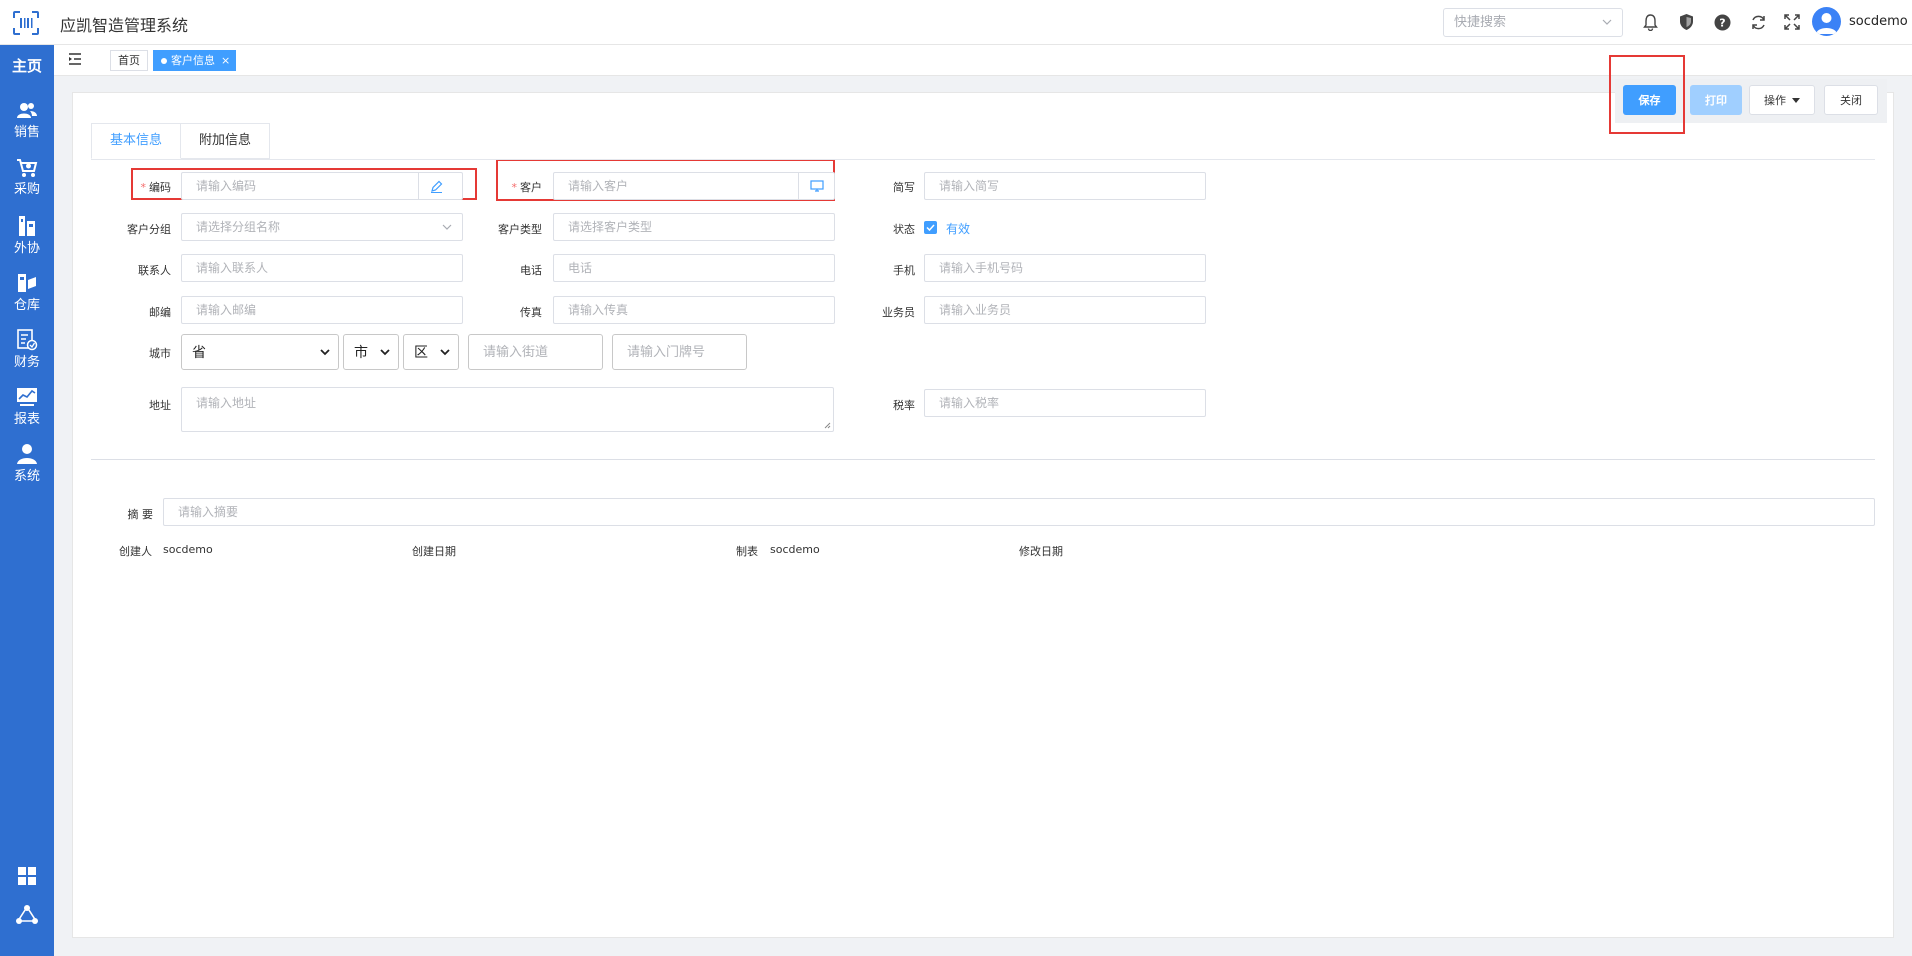 Image resolution: width=1912 pixels, height=956 pixels. What do you see at coordinates (154, 270) in the screenshot?
I see `contact-label: 联系人` at bounding box center [154, 270].